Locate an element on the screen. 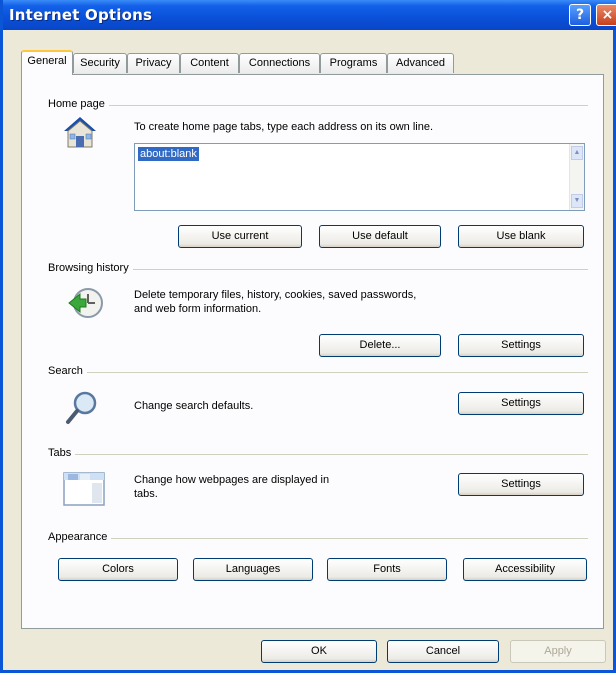  tabs-divider is located at coordinates (318, 454).